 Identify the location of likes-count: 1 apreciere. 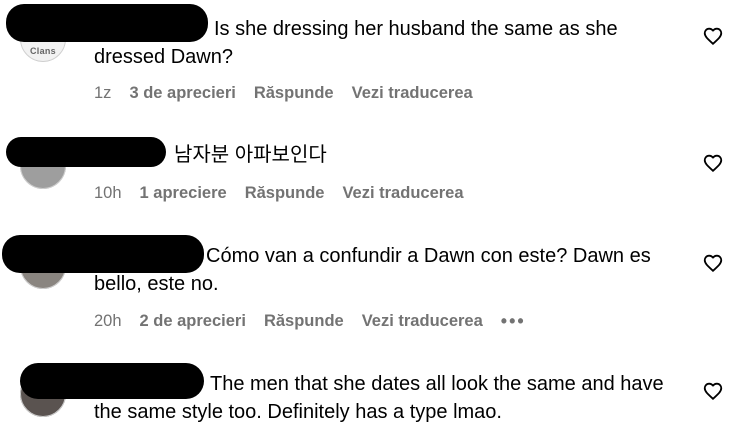
(183, 193).